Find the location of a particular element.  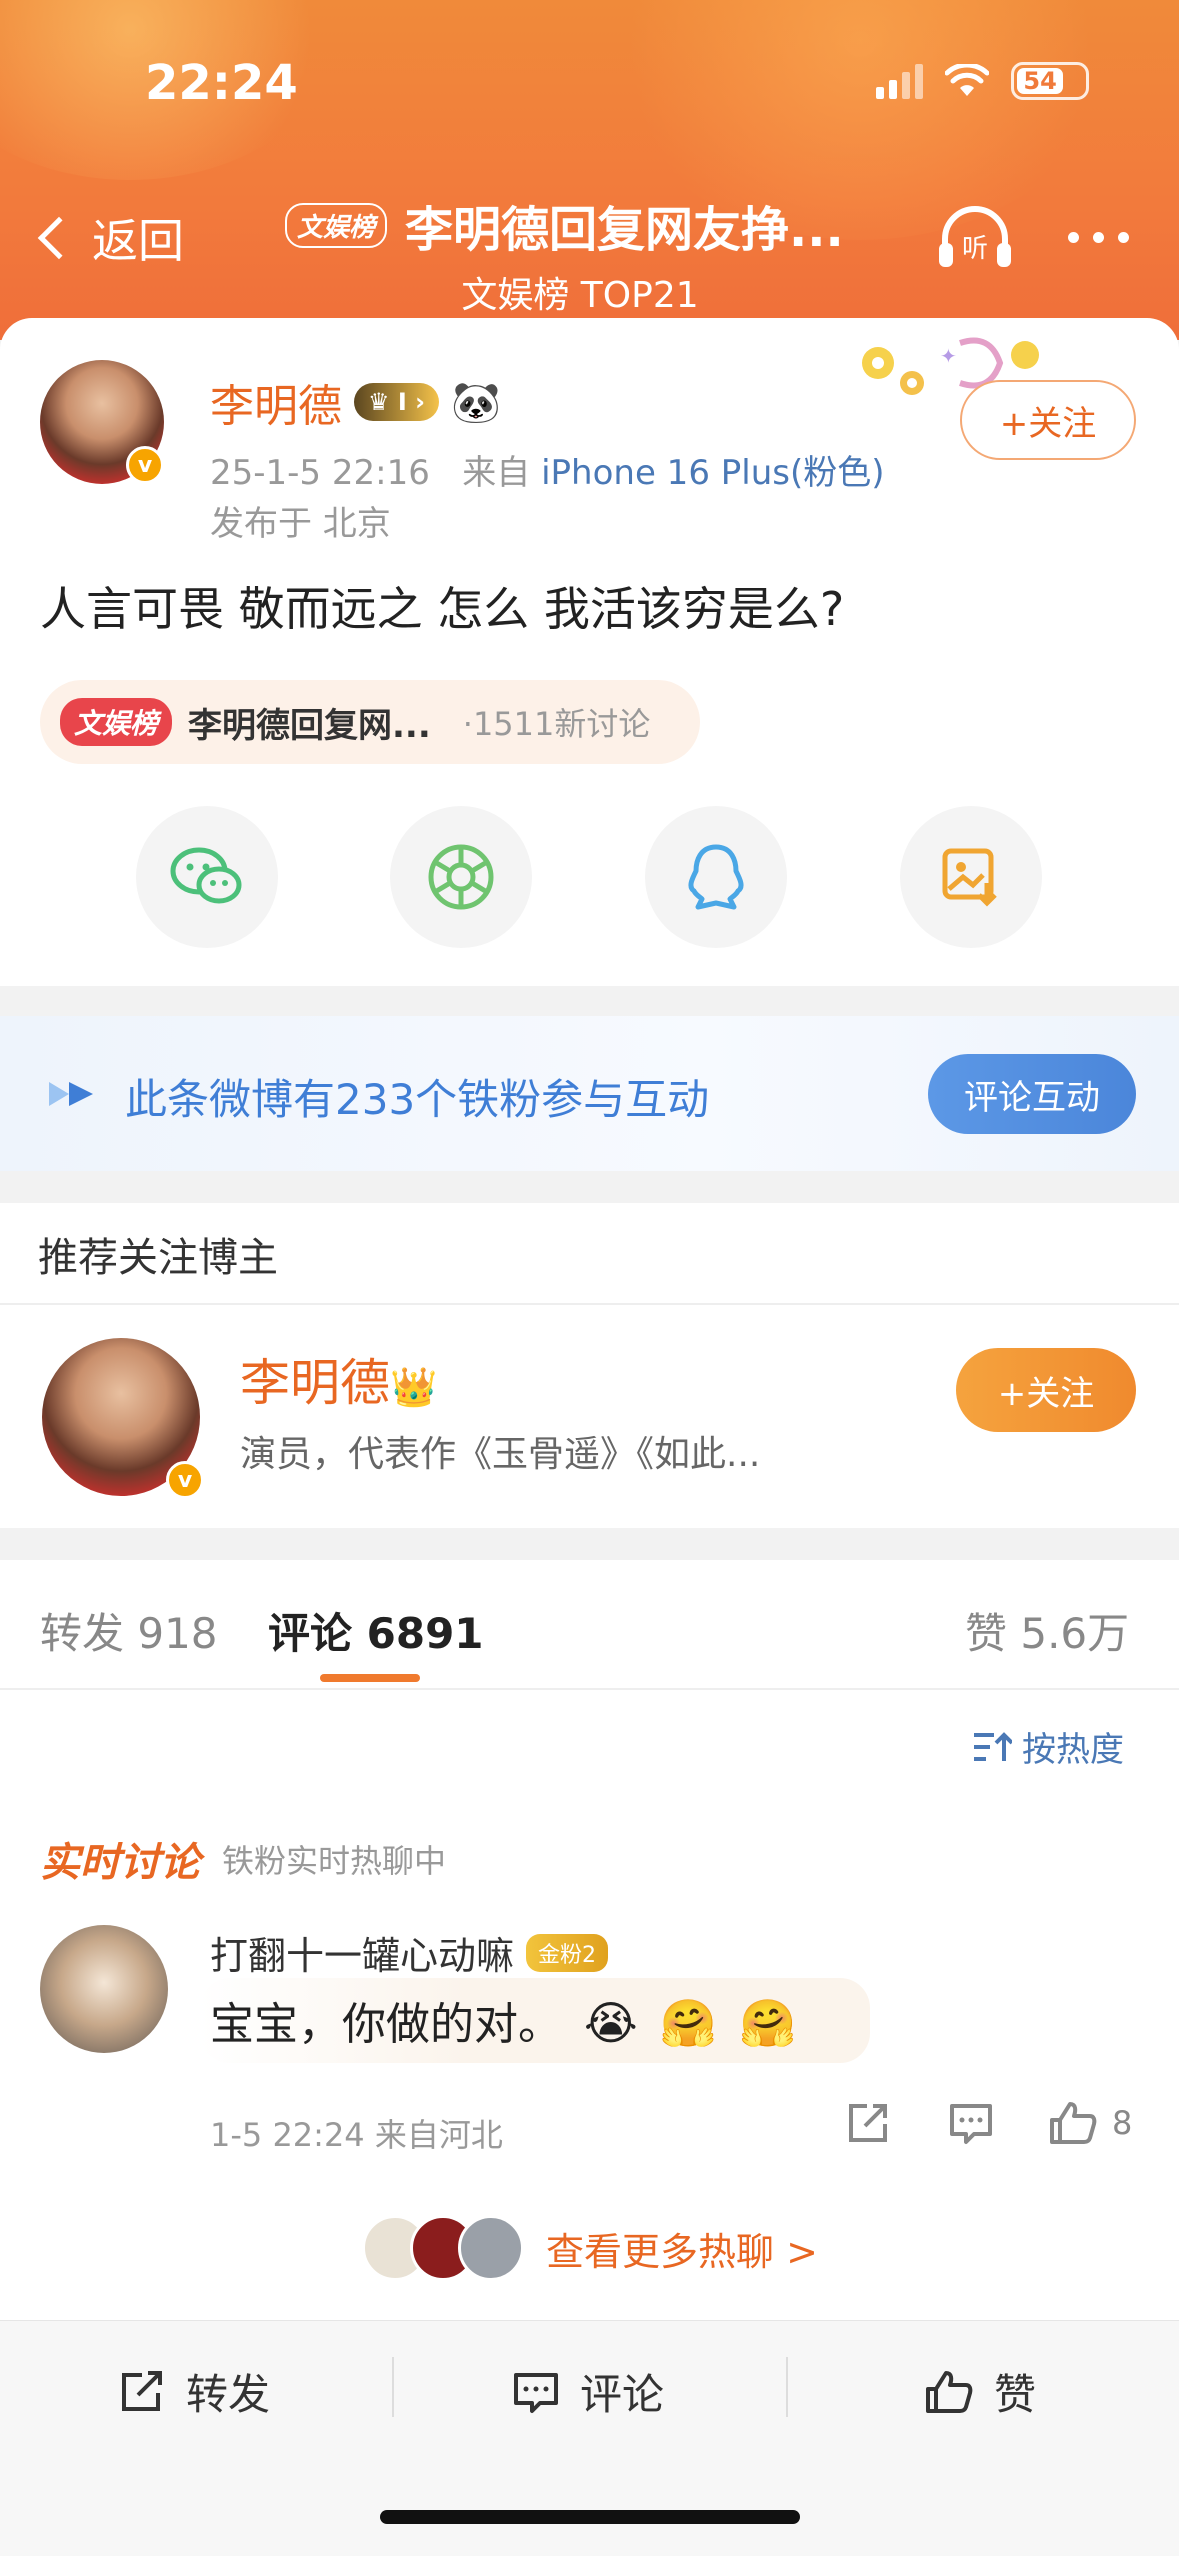

back-button: 返回 is located at coordinates (107, 238).